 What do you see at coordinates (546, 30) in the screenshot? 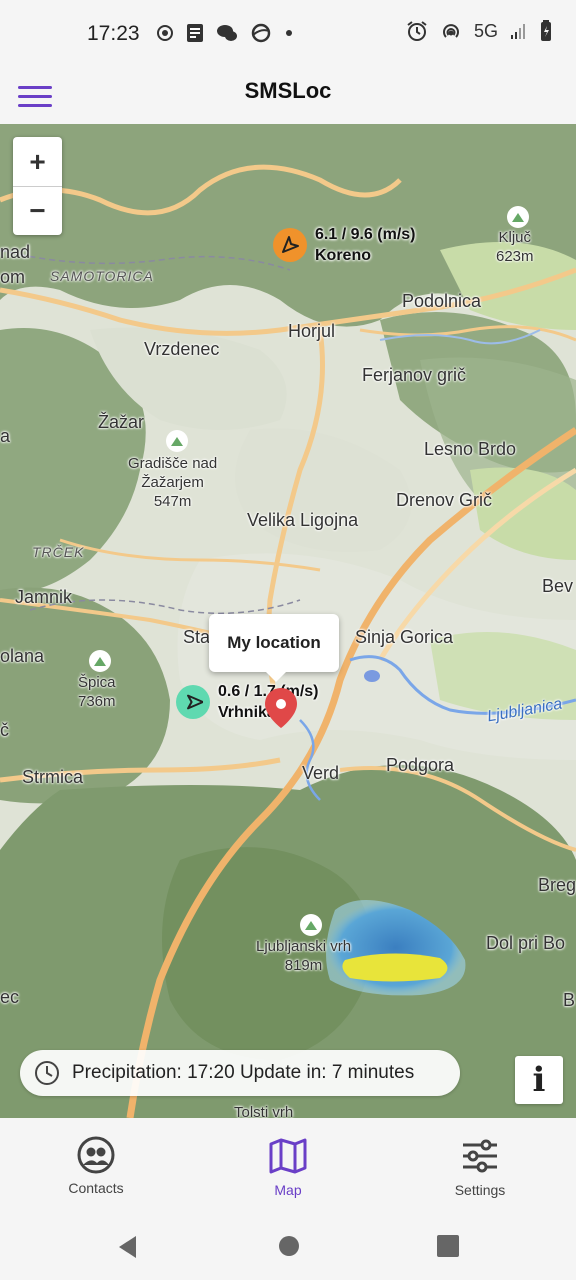
I see `battery-icon` at bounding box center [546, 30].